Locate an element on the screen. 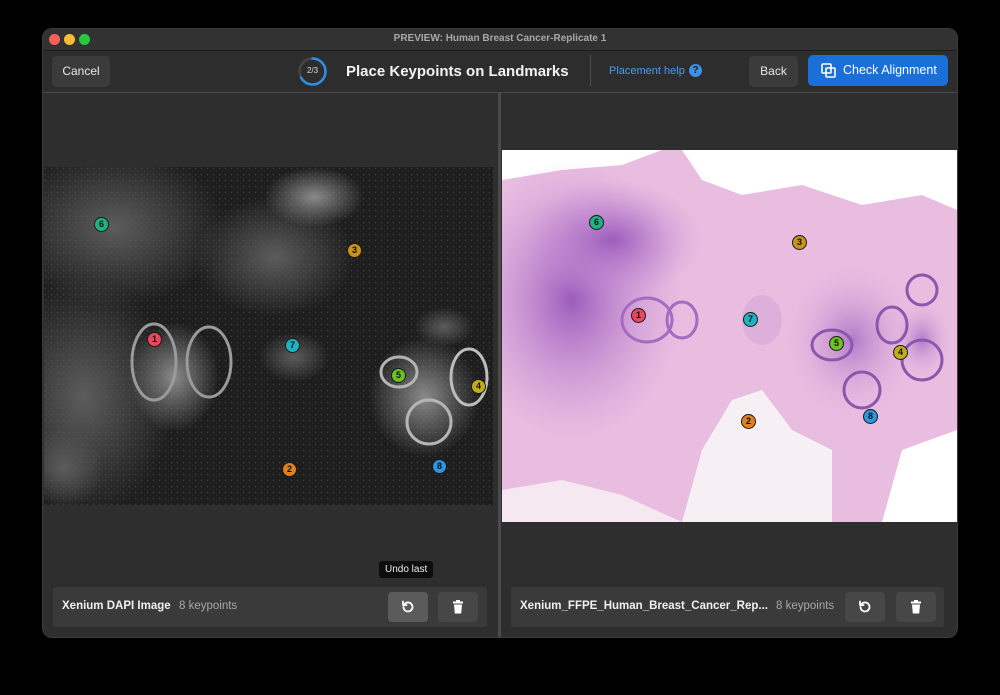  step-progress-label: 2/3 is located at coordinates (312, 70).